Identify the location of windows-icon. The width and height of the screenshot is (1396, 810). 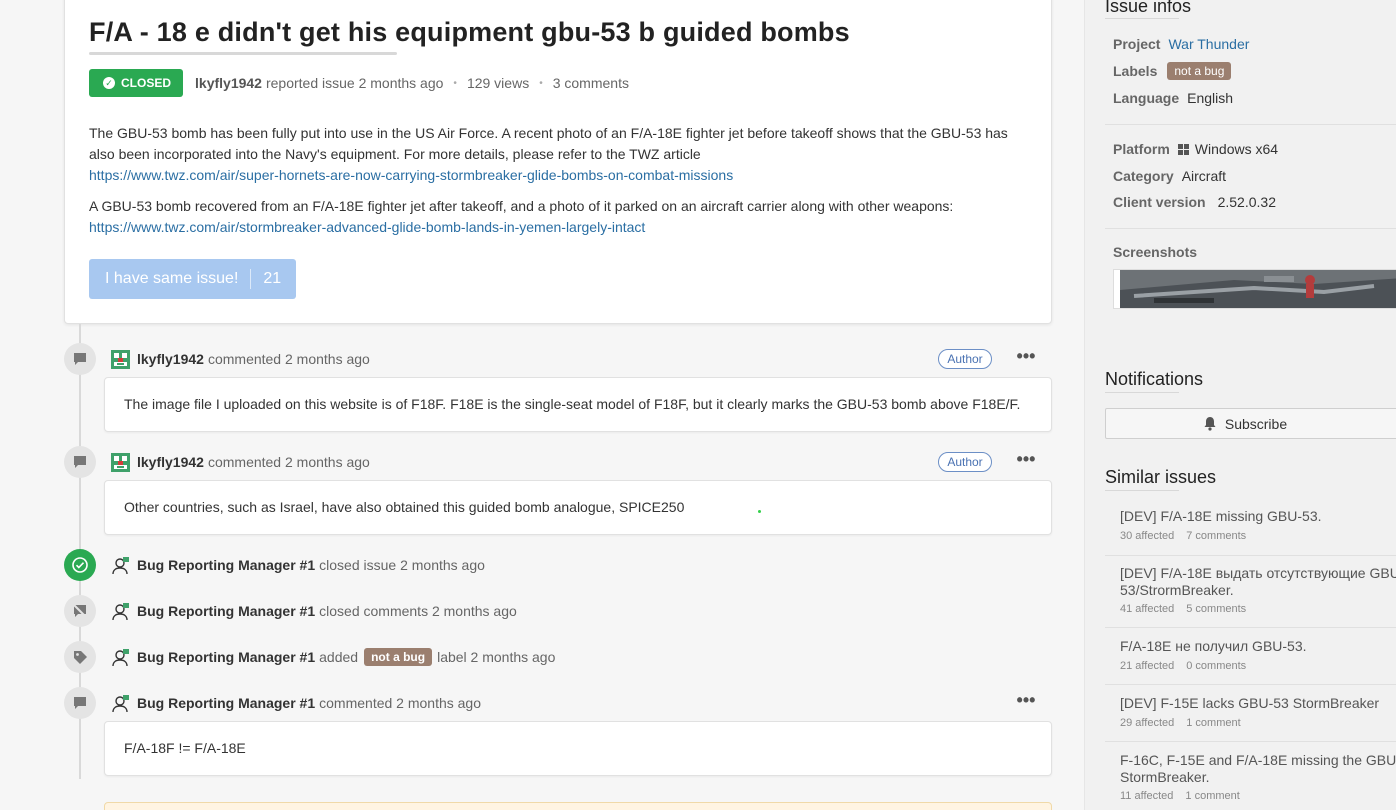
(1183, 149).